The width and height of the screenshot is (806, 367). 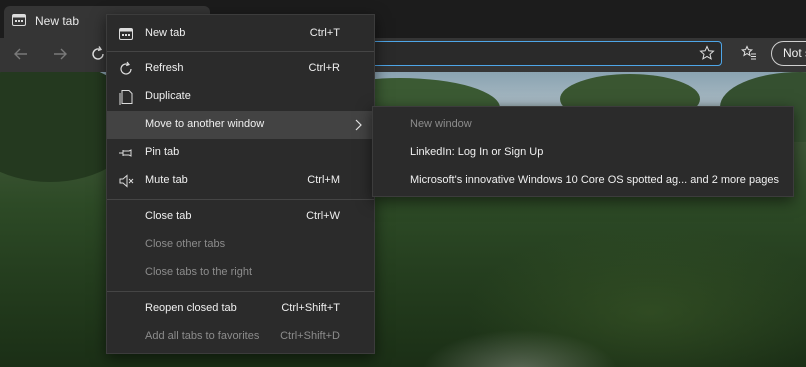 What do you see at coordinates (240, 309) in the screenshot?
I see `menu-item-reopen-closed-tab: Reopen closed tab Ctrl+Shift+T` at bounding box center [240, 309].